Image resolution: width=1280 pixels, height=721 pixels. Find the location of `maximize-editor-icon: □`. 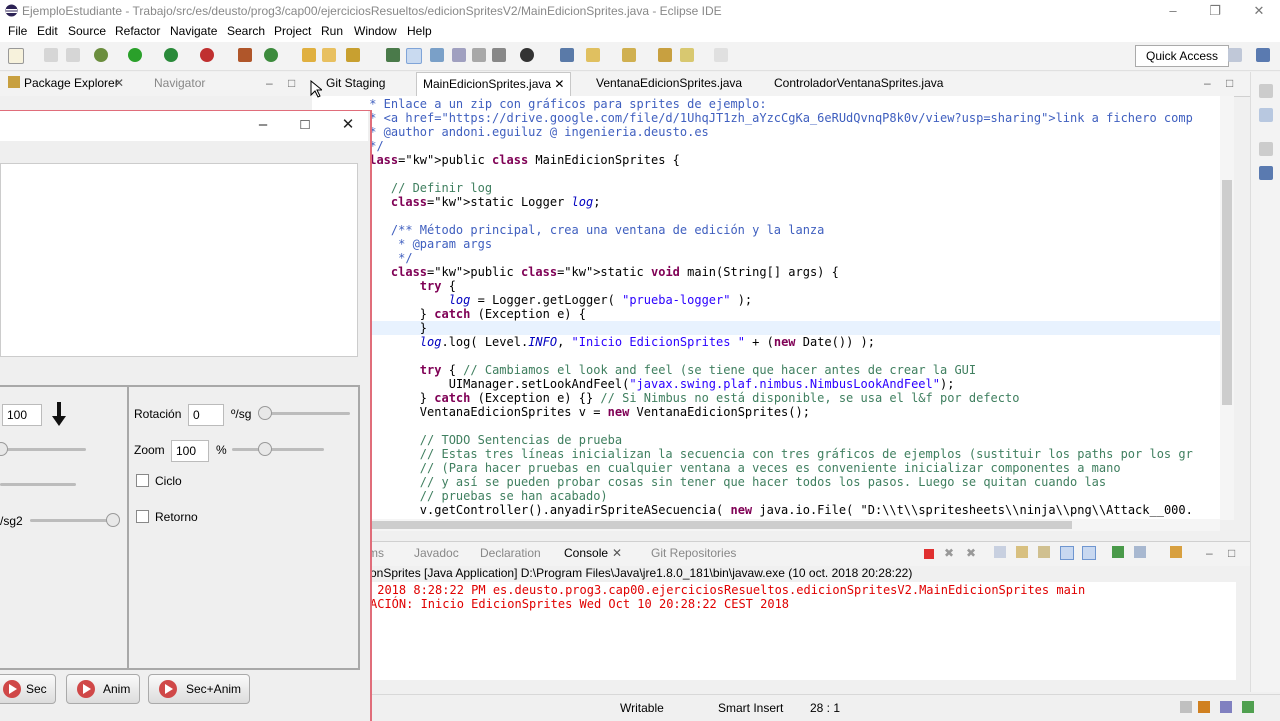

maximize-editor-icon: □ is located at coordinates (1229, 83).